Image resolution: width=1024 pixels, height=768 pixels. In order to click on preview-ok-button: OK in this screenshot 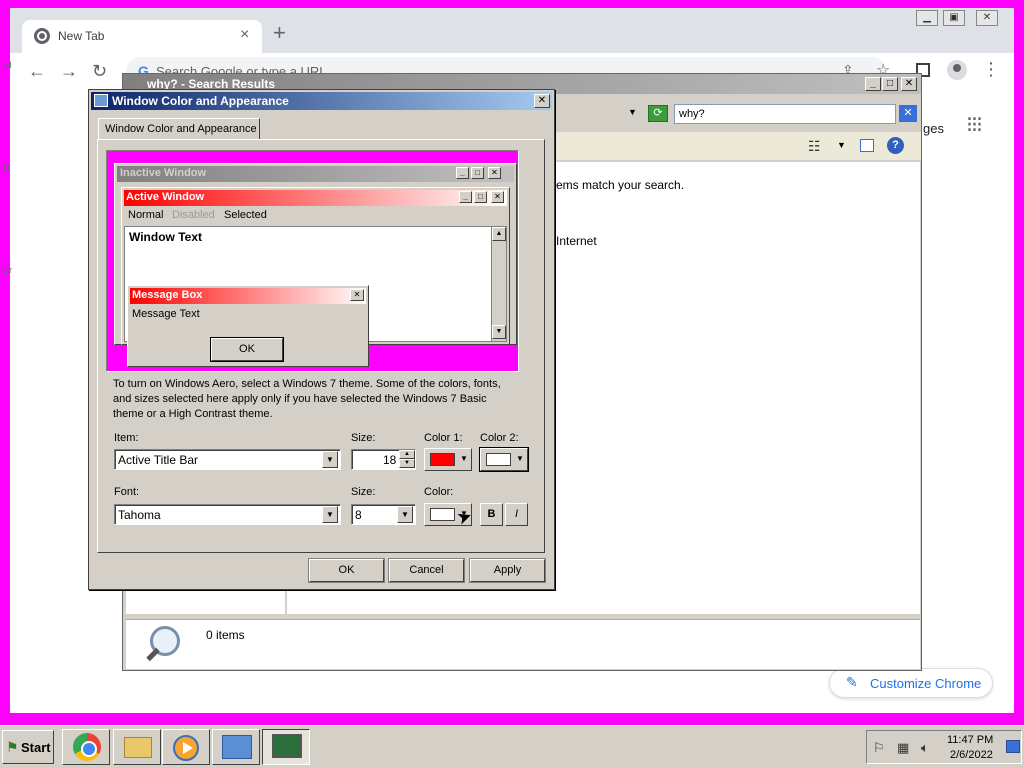, I will do `click(247, 349)`.